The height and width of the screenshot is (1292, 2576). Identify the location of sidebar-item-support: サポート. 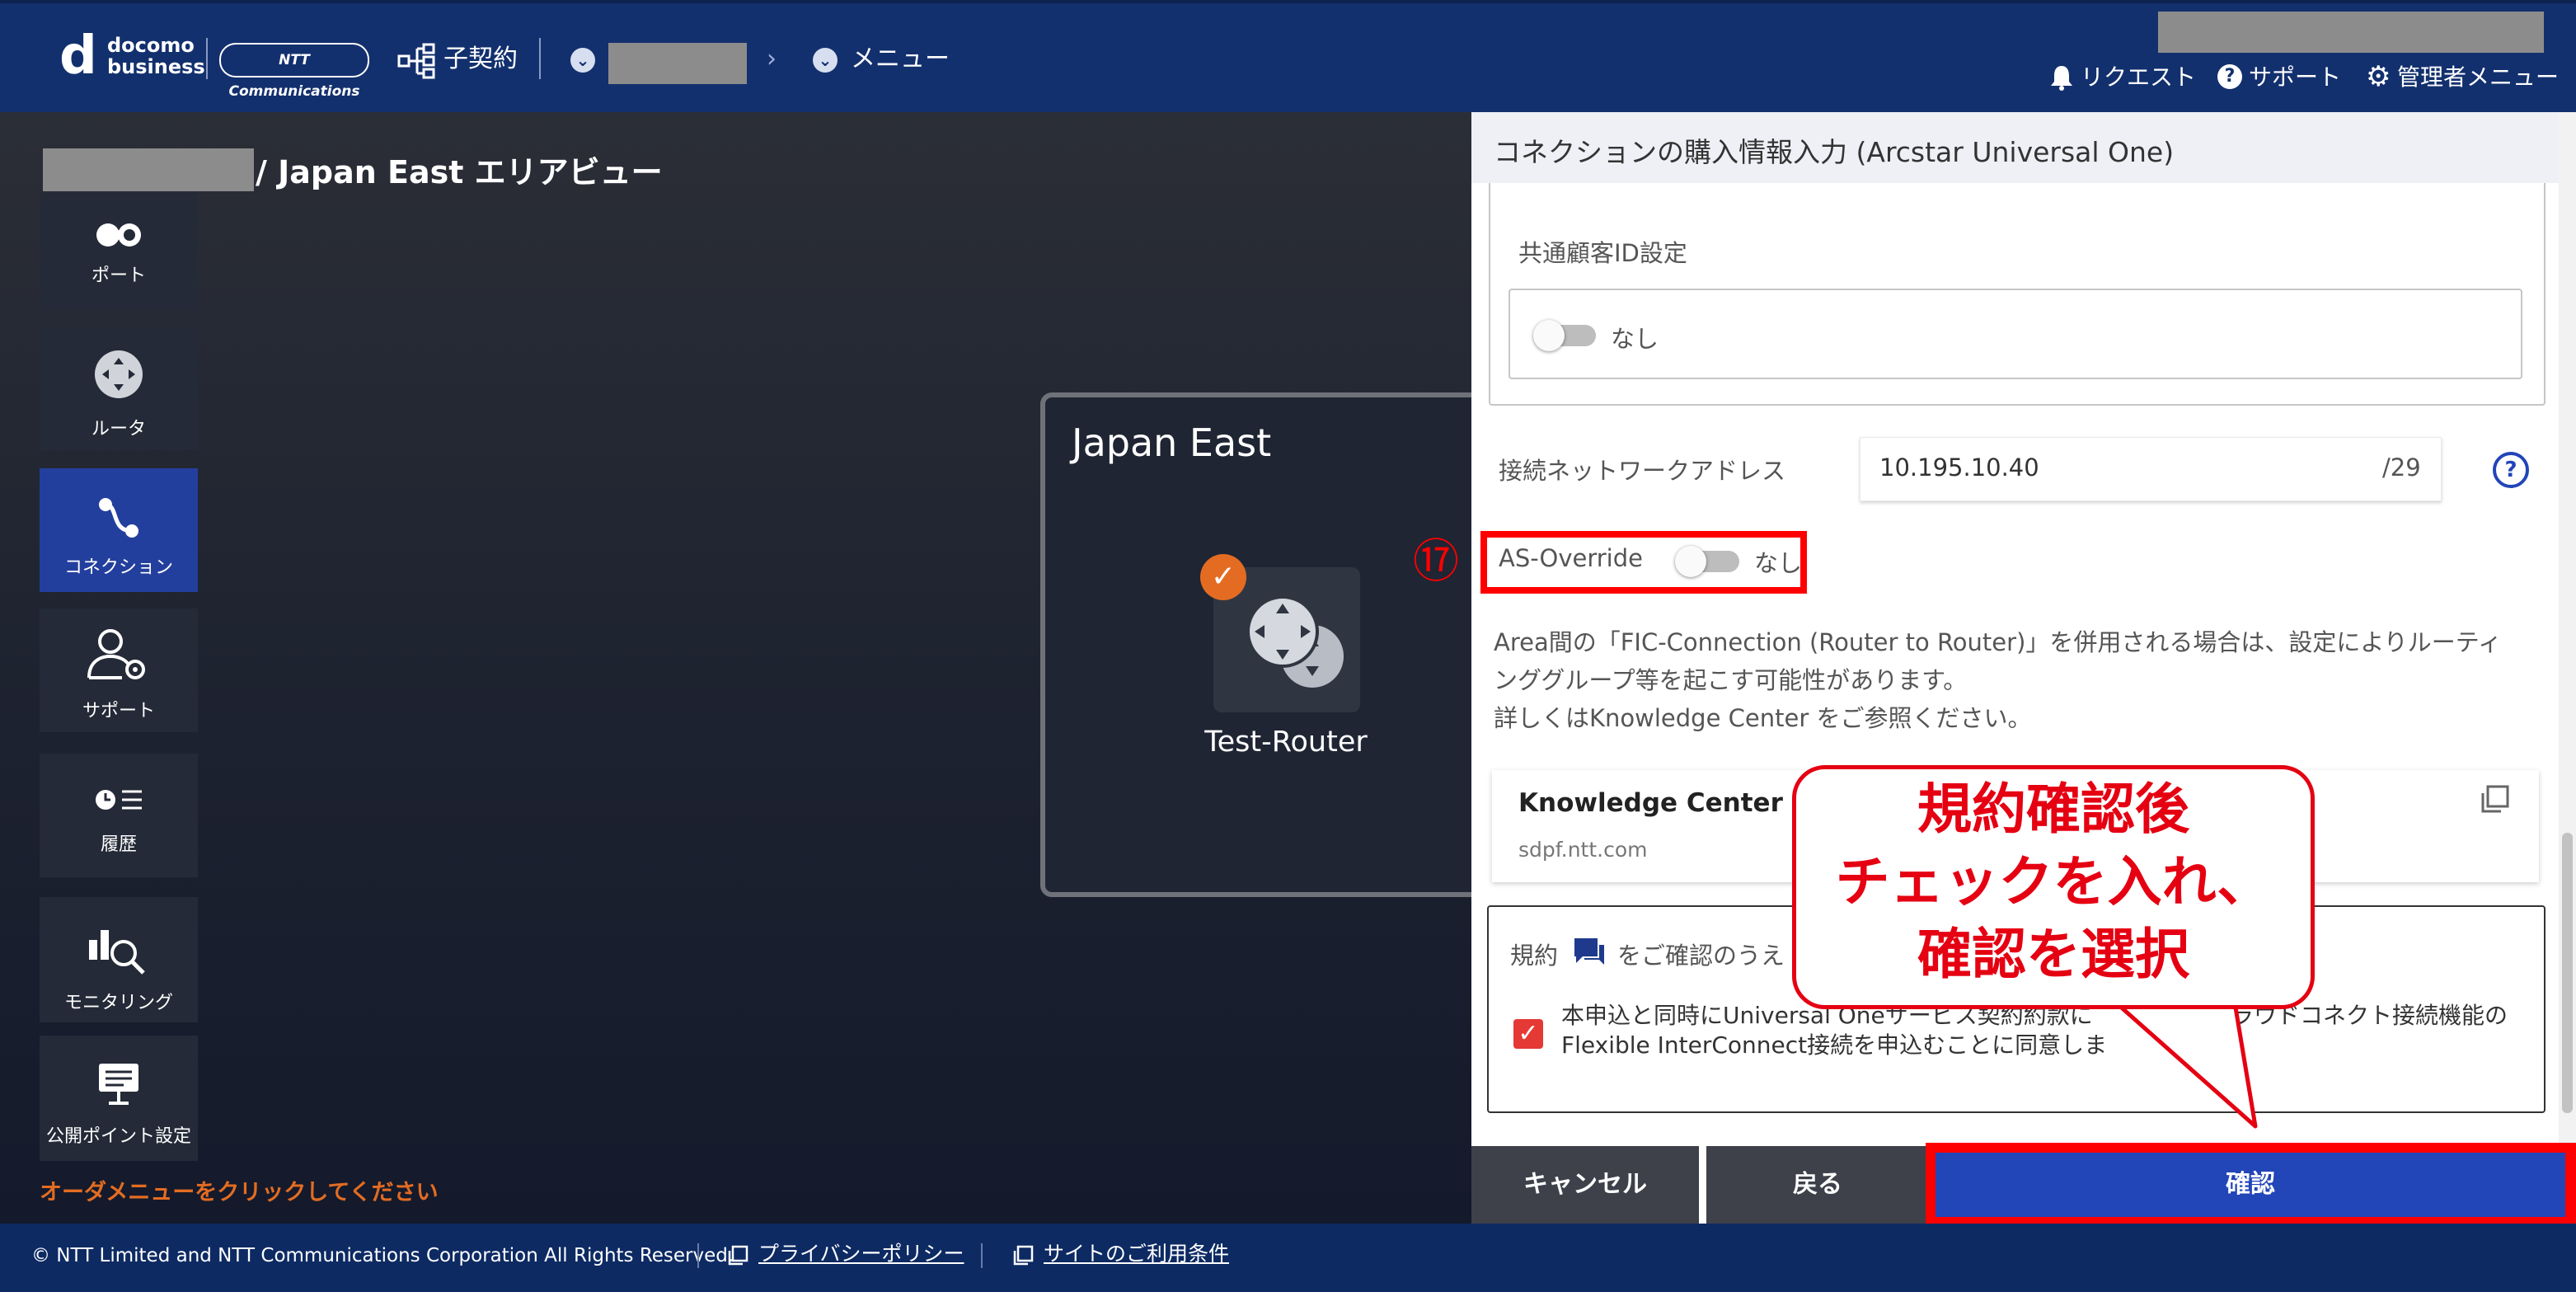
(119, 670).